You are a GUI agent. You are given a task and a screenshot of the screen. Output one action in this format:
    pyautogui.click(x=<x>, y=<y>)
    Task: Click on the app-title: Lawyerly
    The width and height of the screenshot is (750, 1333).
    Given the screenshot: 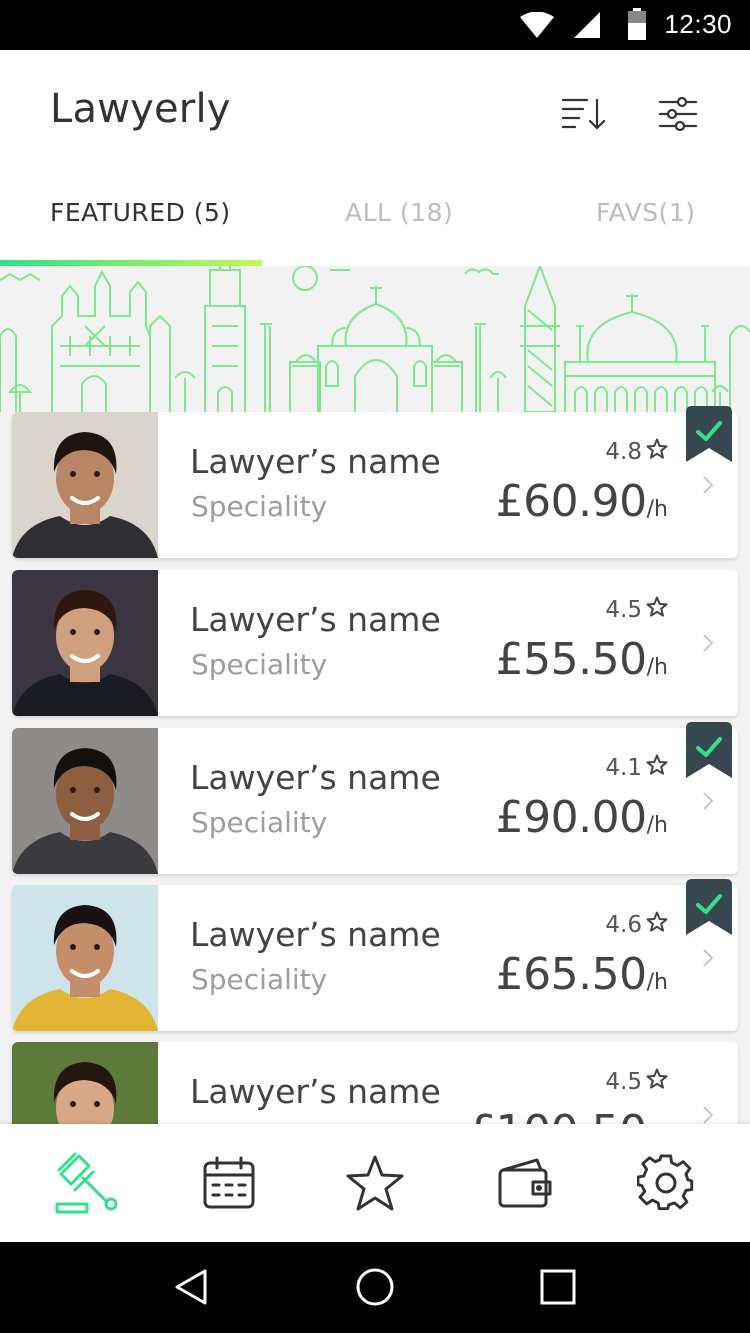 What is the action you would take?
    pyautogui.click(x=140, y=109)
    